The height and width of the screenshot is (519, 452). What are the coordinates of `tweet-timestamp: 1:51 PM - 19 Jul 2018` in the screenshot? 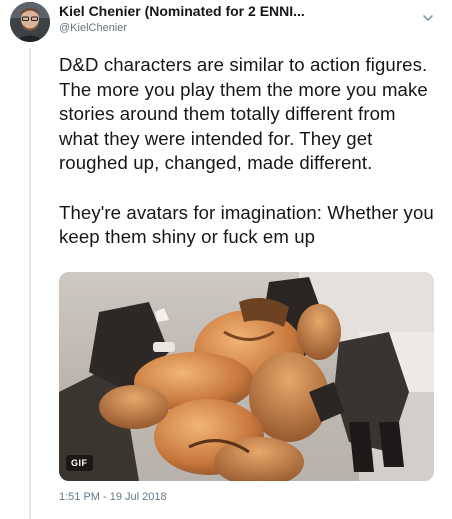 It's located at (113, 497).